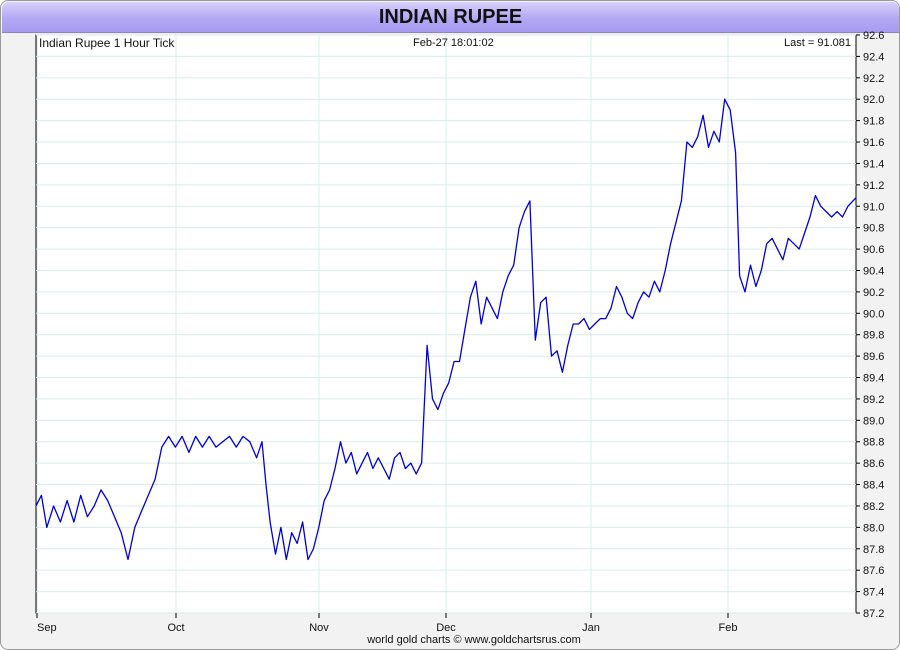  I want to click on y-tick-label: 91.6, so click(873, 143).